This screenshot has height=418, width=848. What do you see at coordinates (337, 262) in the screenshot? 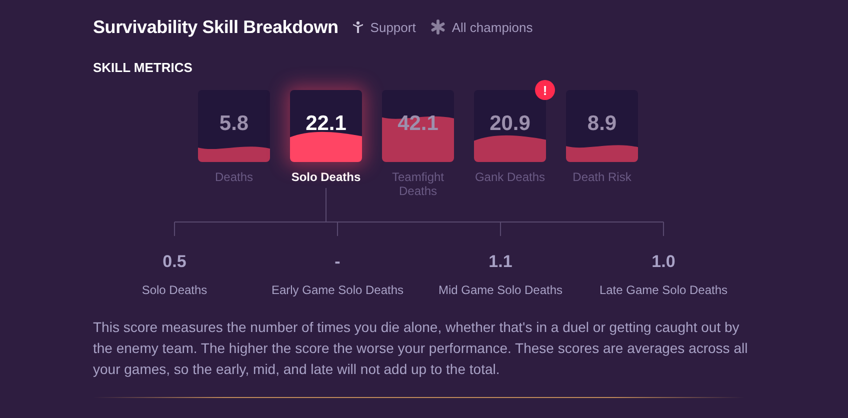
I see `breakdown-value: -` at bounding box center [337, 262].